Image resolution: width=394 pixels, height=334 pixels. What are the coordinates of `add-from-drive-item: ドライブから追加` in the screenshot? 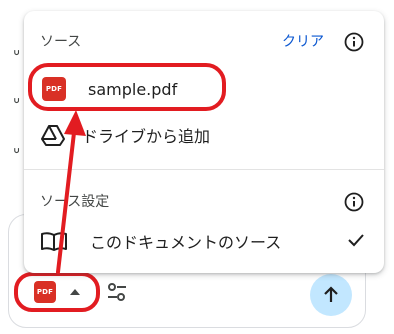 It's located at (204, 135).